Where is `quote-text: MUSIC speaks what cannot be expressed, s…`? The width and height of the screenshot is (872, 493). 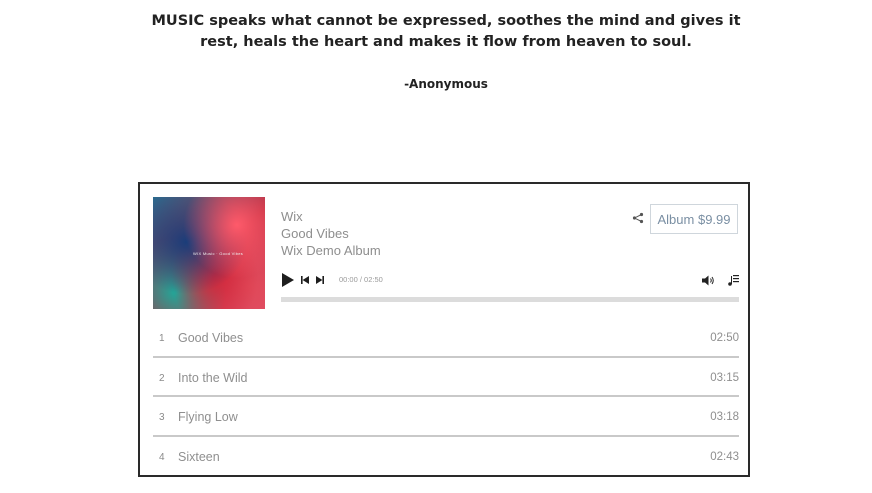 quote-text: MUSIC speaks what cannot be expressed, s… is located at coordinates (446, 31).